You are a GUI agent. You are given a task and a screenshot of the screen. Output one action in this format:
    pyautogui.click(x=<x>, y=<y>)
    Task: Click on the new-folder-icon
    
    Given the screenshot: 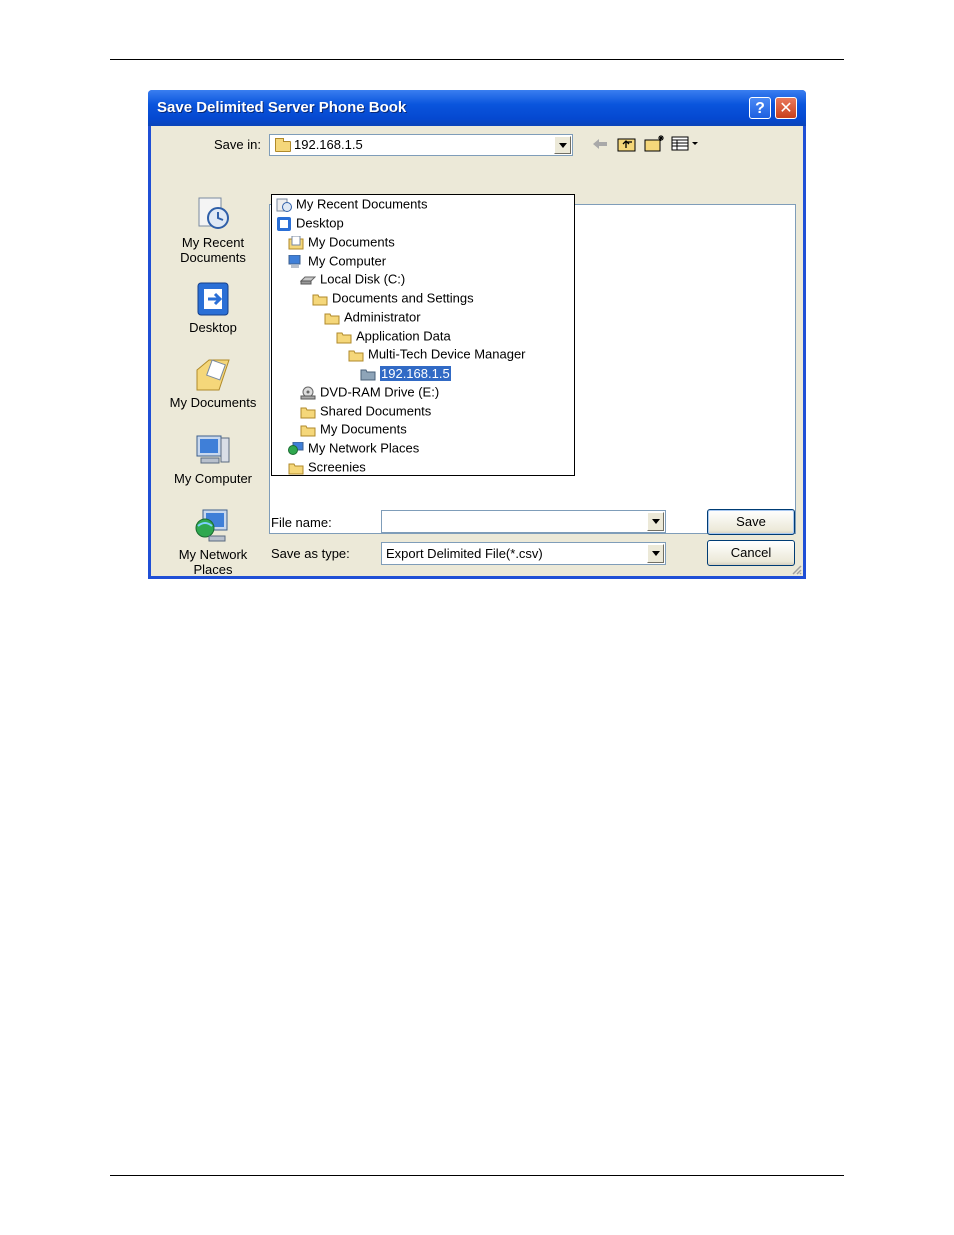 What is the action you would take?
    pyautogui.click(x=655, y=143)
    